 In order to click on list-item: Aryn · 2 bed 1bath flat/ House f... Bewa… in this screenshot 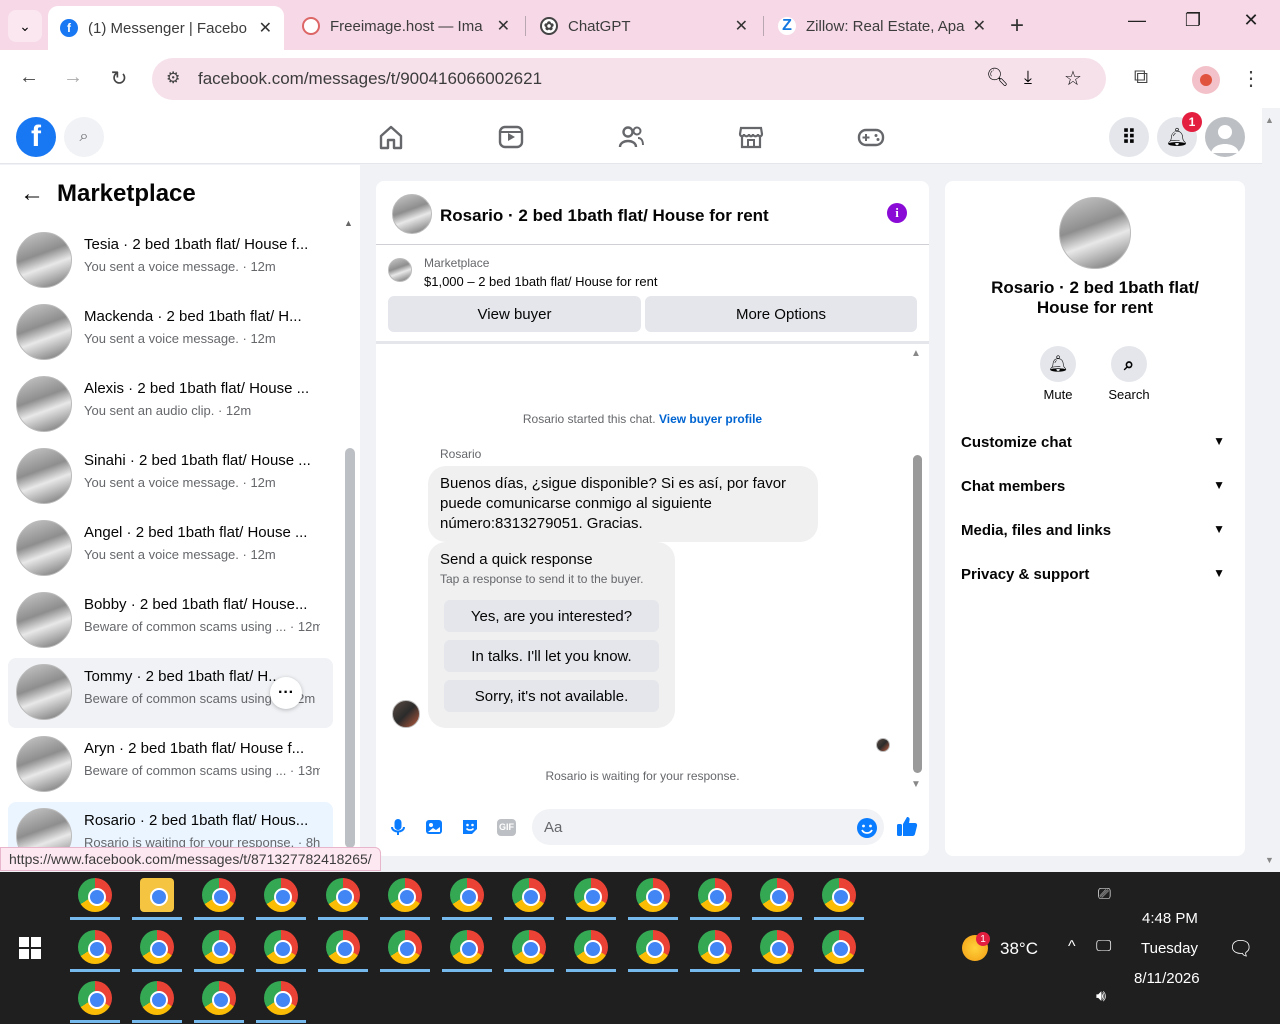, I will do `click(170, 764)`.